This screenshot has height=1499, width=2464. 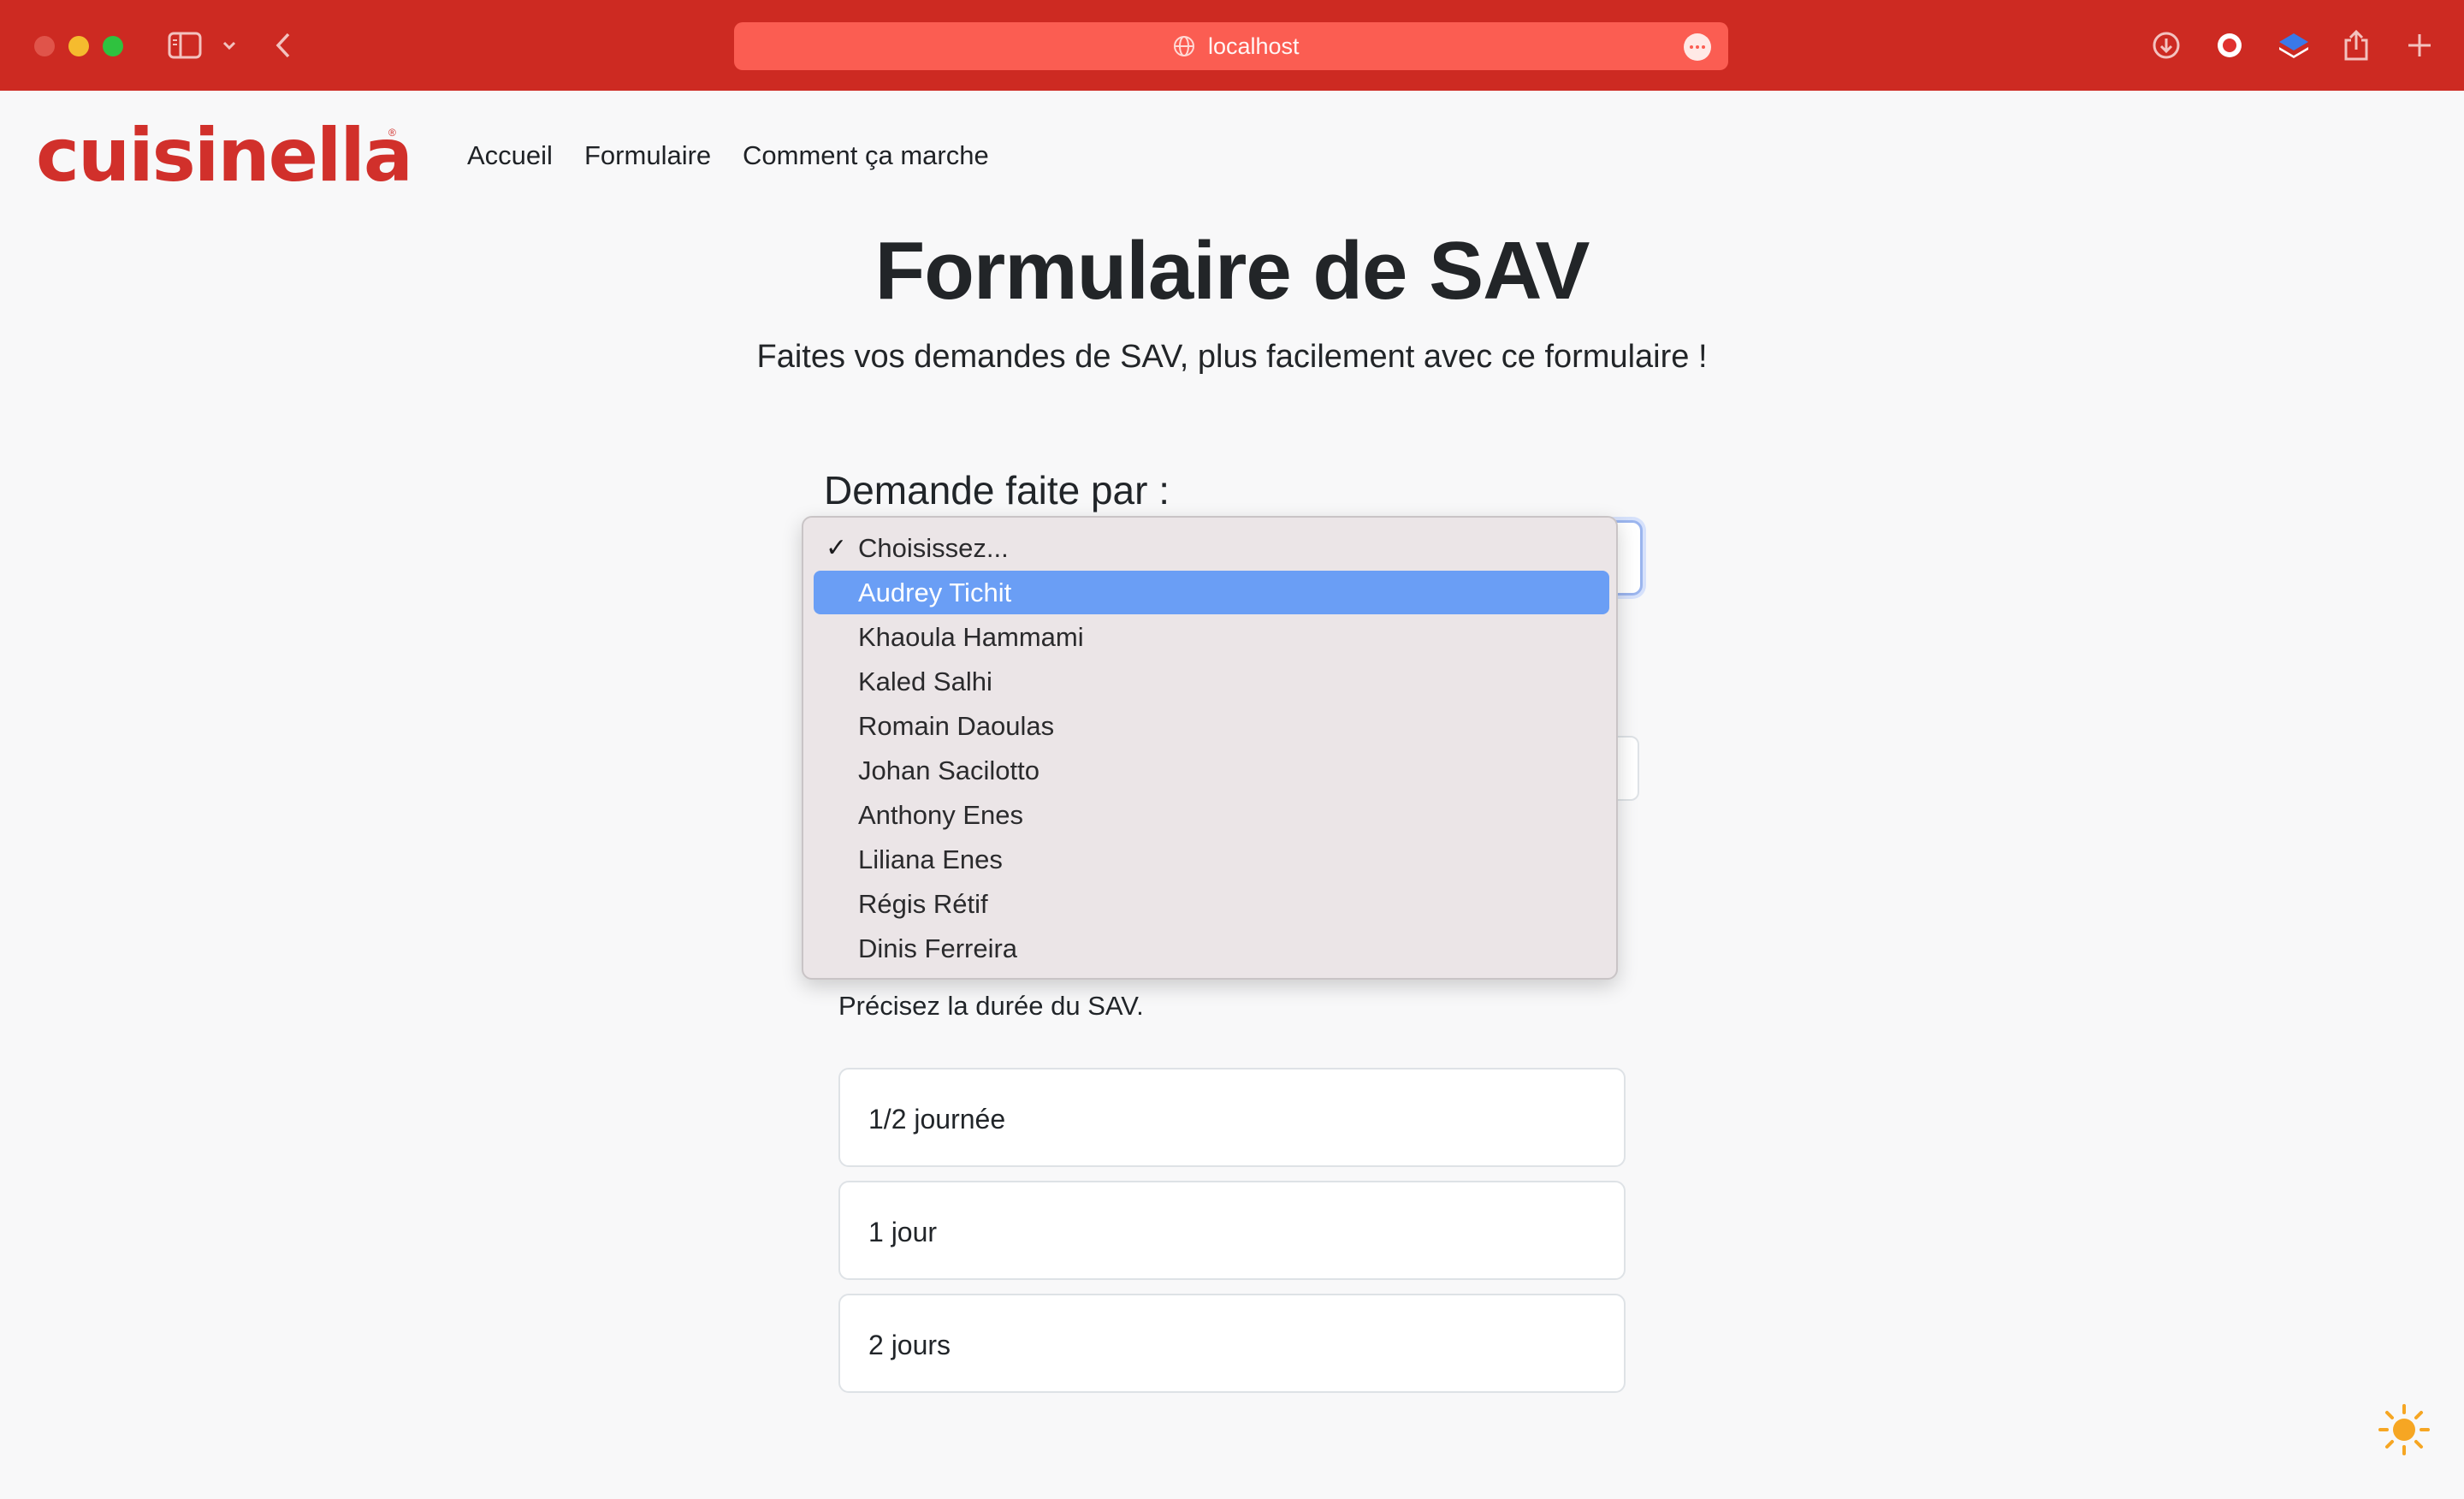 What do you see at coordinates (1184, 46) in the screenshot?
I see `globe-icon` at bounding box center [1184, 46].